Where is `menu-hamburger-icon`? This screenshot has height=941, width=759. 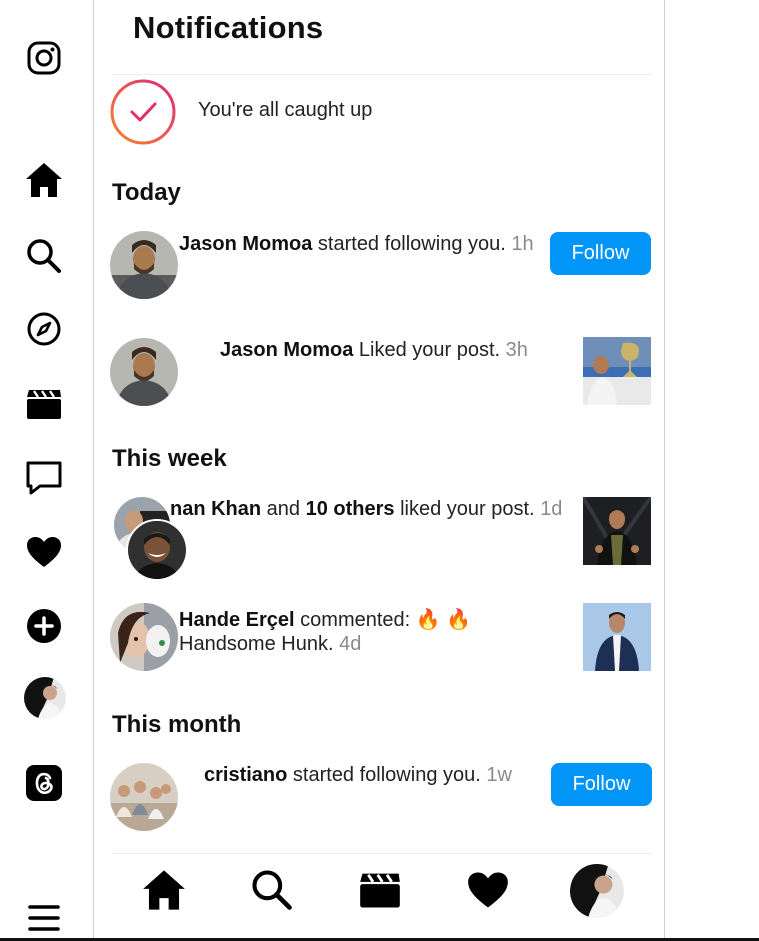 menu-hamburger-icon is located at coordinates (44, 918).